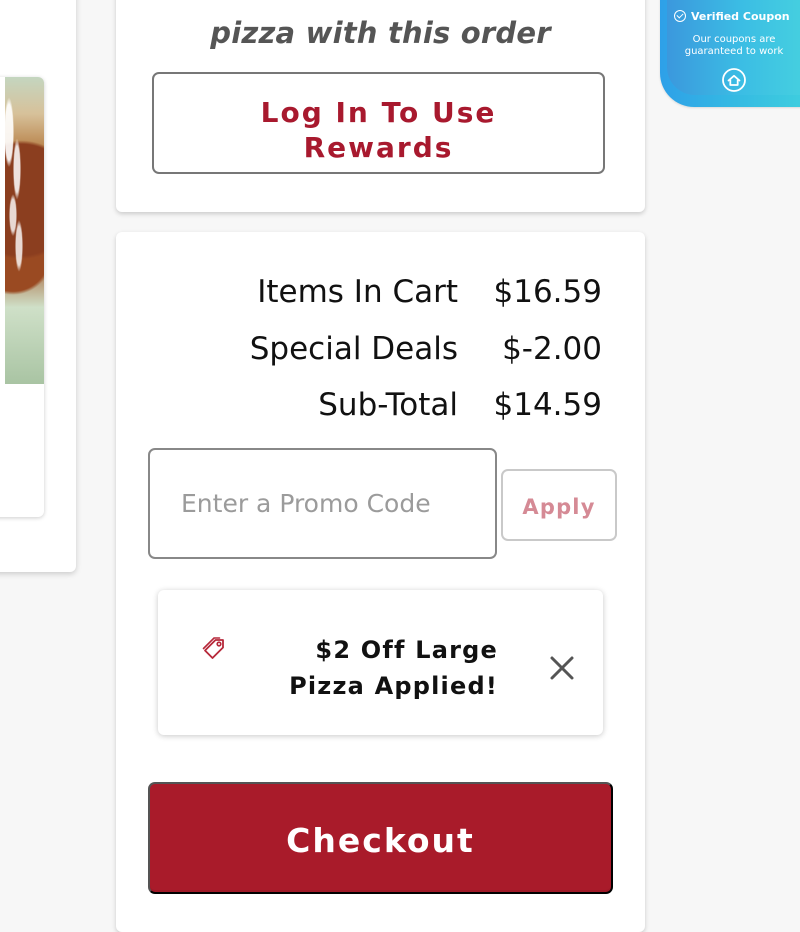 This screenshot has height=932, width=800. I want to click on product-card, so click(22, 297).